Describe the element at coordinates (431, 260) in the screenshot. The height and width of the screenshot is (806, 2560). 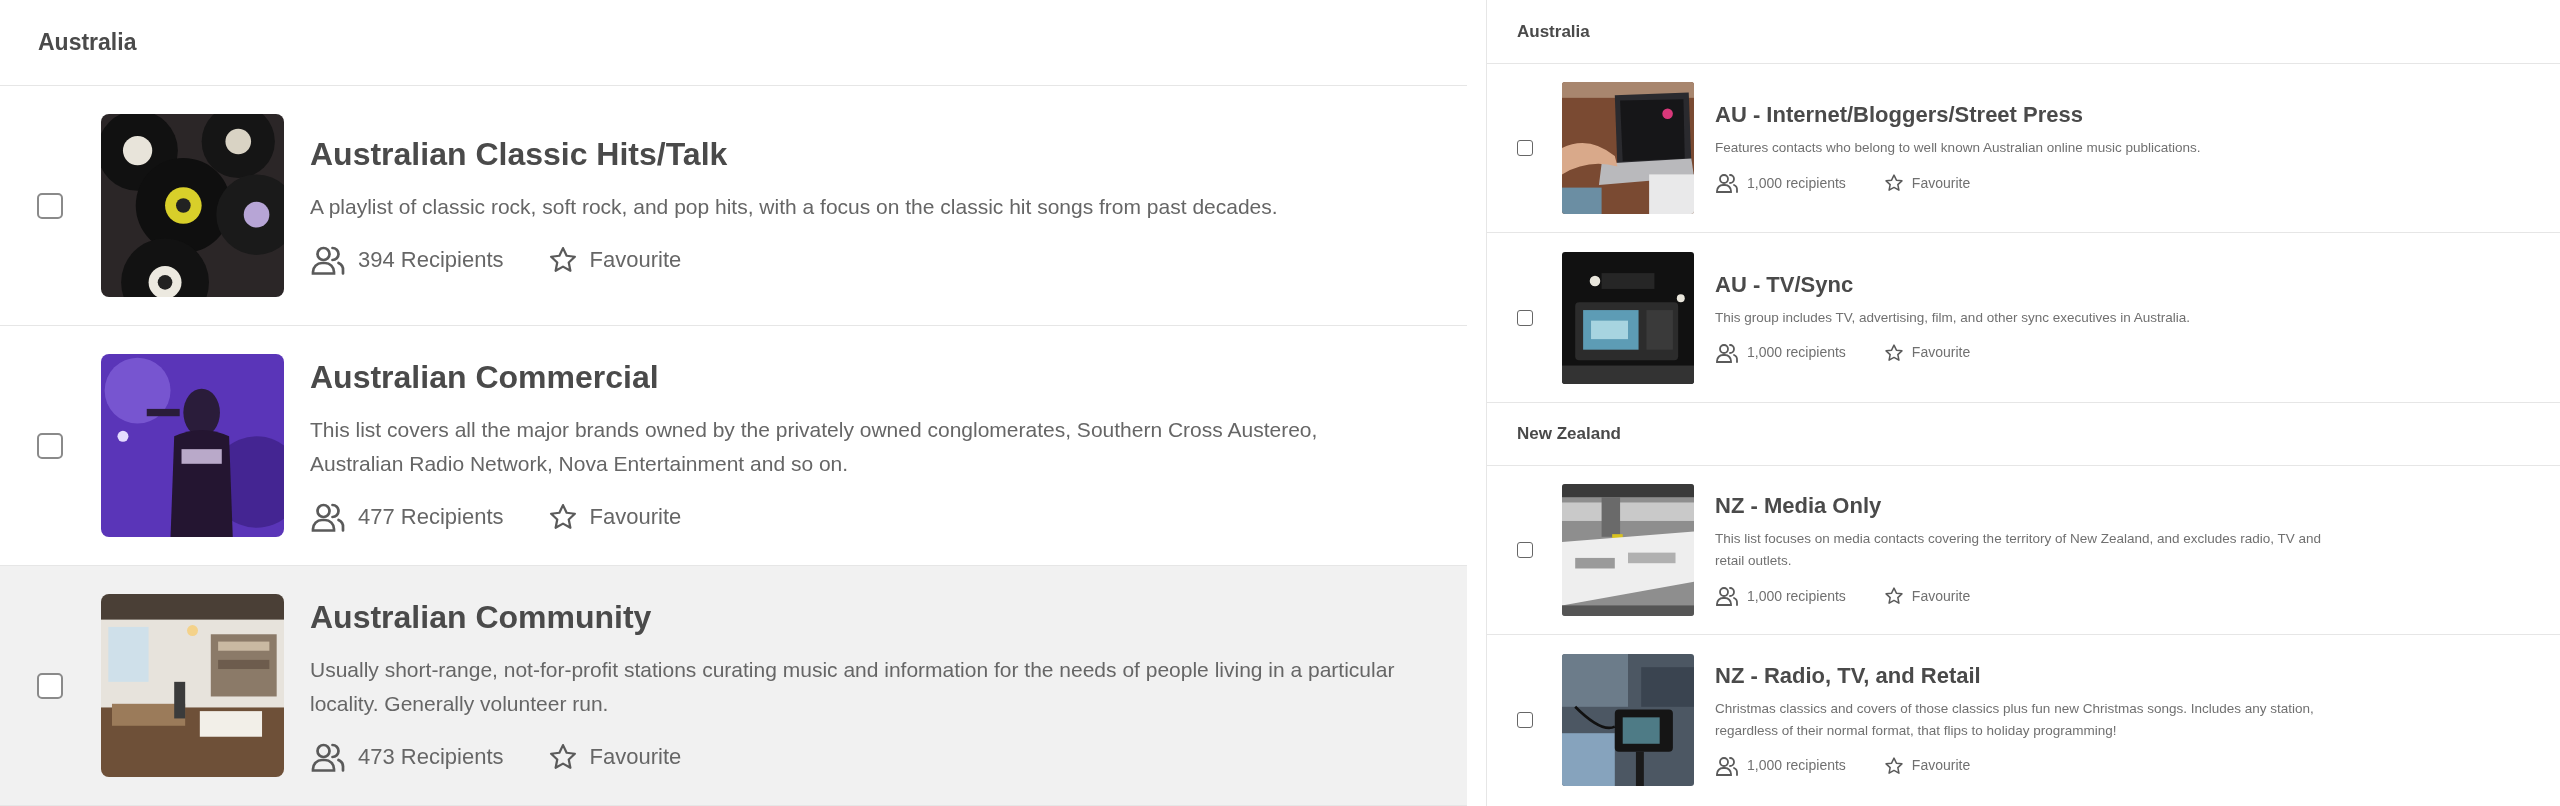
I see `recipients-count: 394 Recipients` at that location.